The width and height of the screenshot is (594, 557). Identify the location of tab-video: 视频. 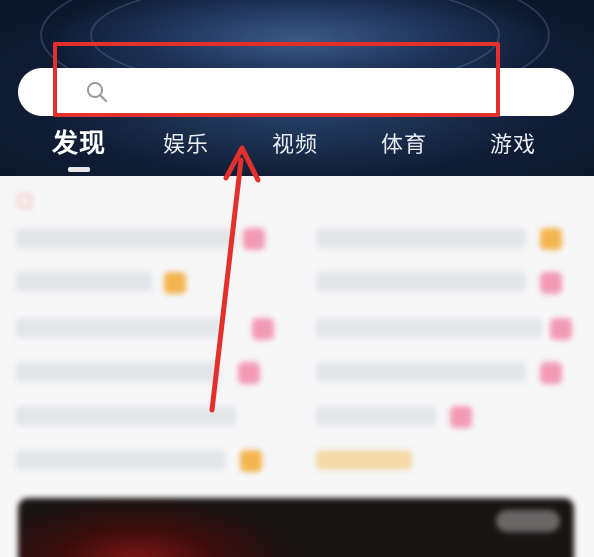
(295, 146).